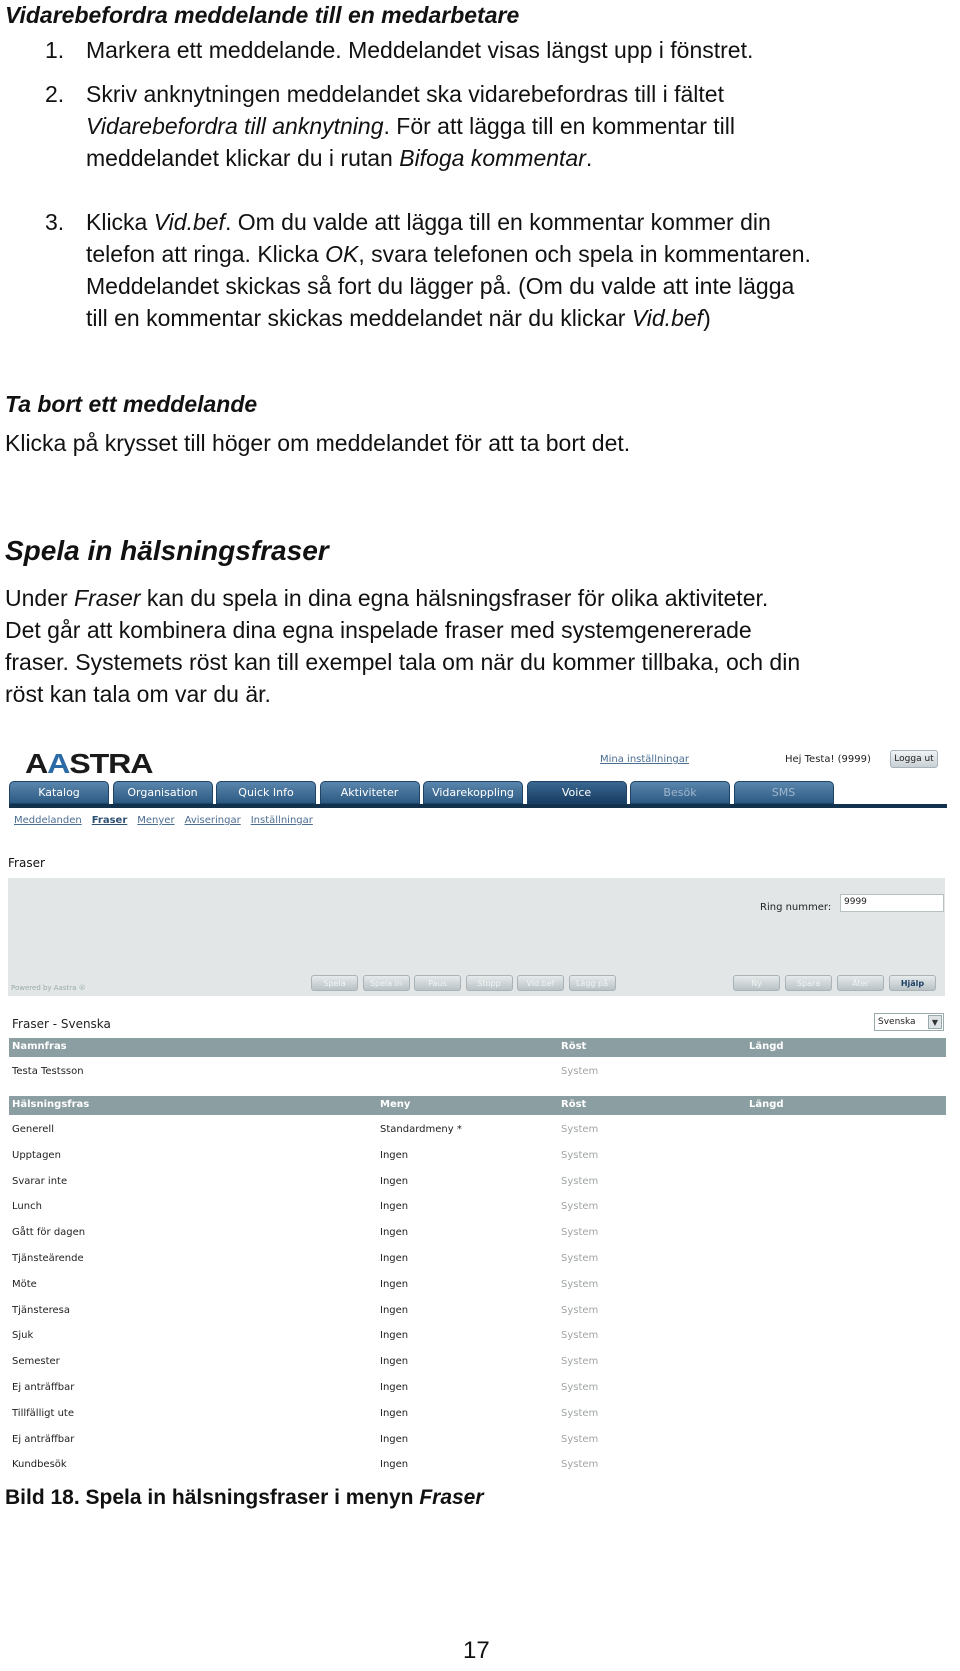 The width and height of the screenshot is (960, 1671). I want to click on tab-sms: SMS, so click(783, 792).